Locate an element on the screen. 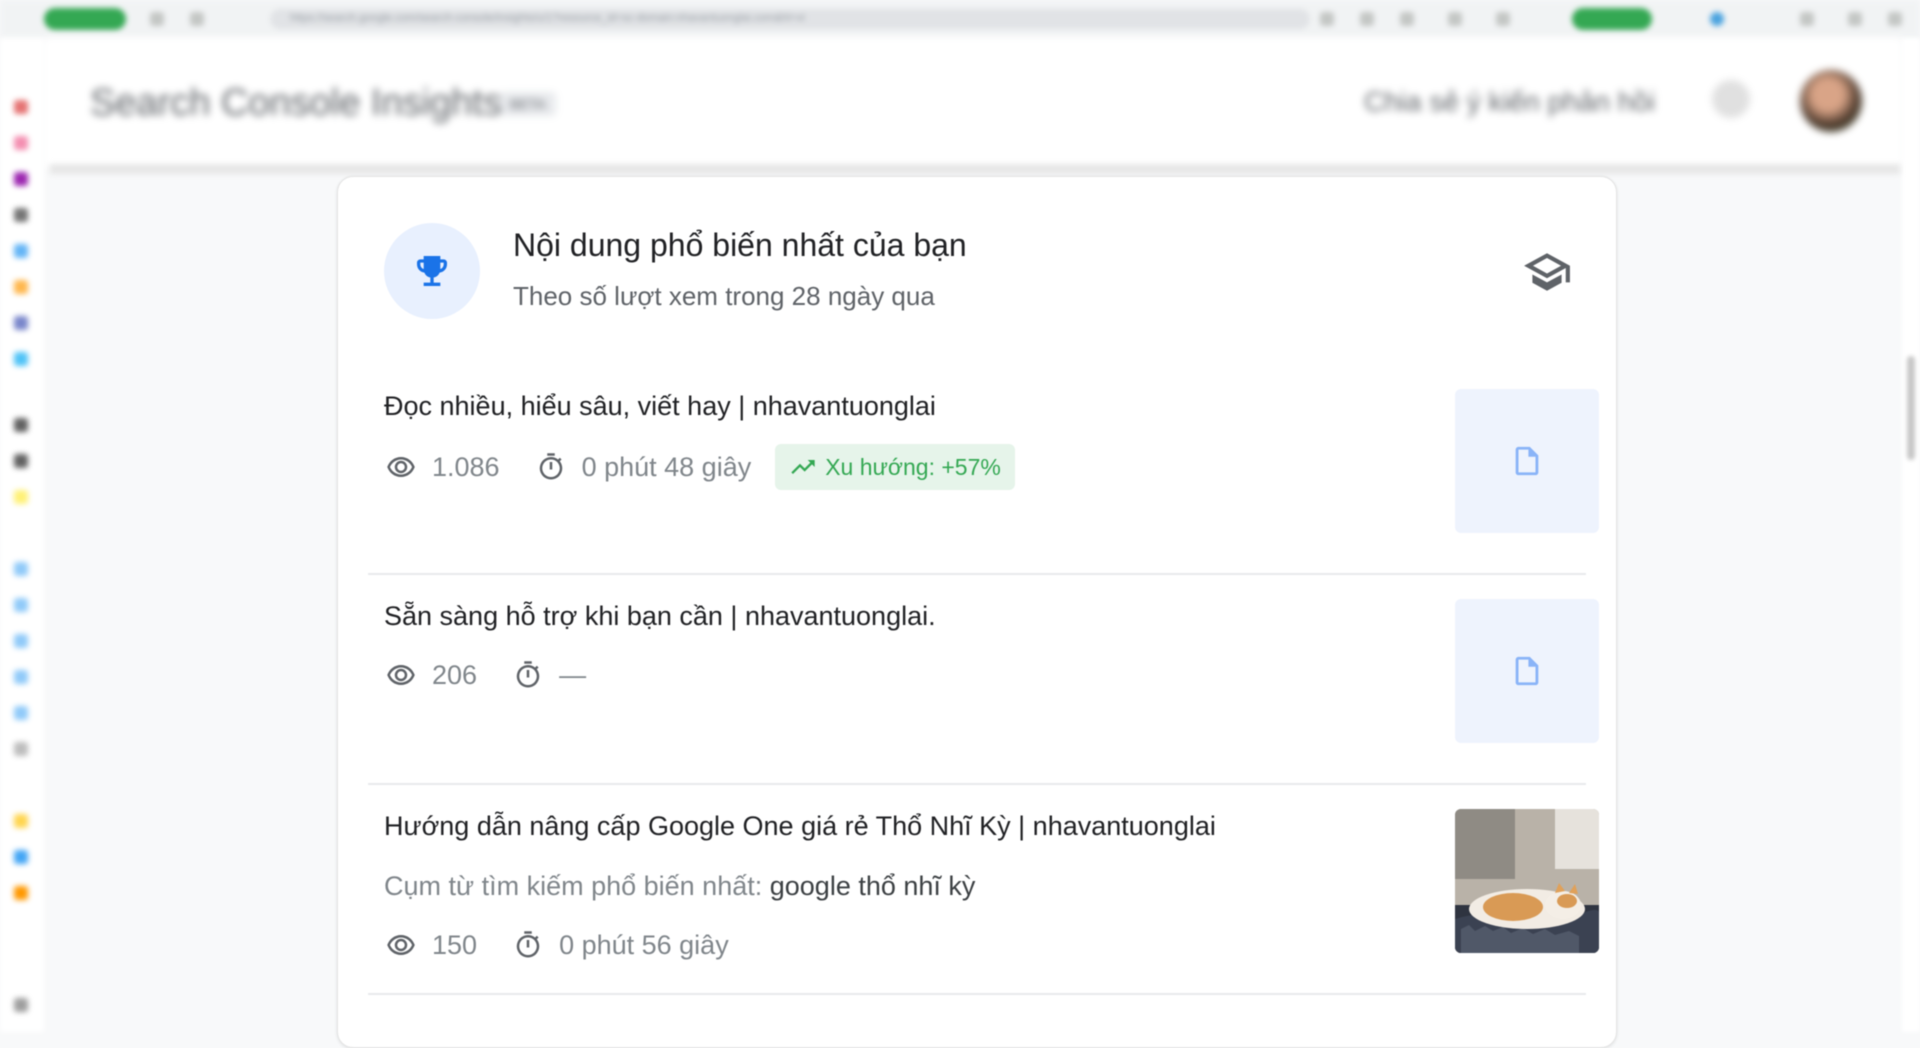 The image size is (1920, 1048). item-metrics: 150 0 phút 56 giây is located at coordinates (573, 945).